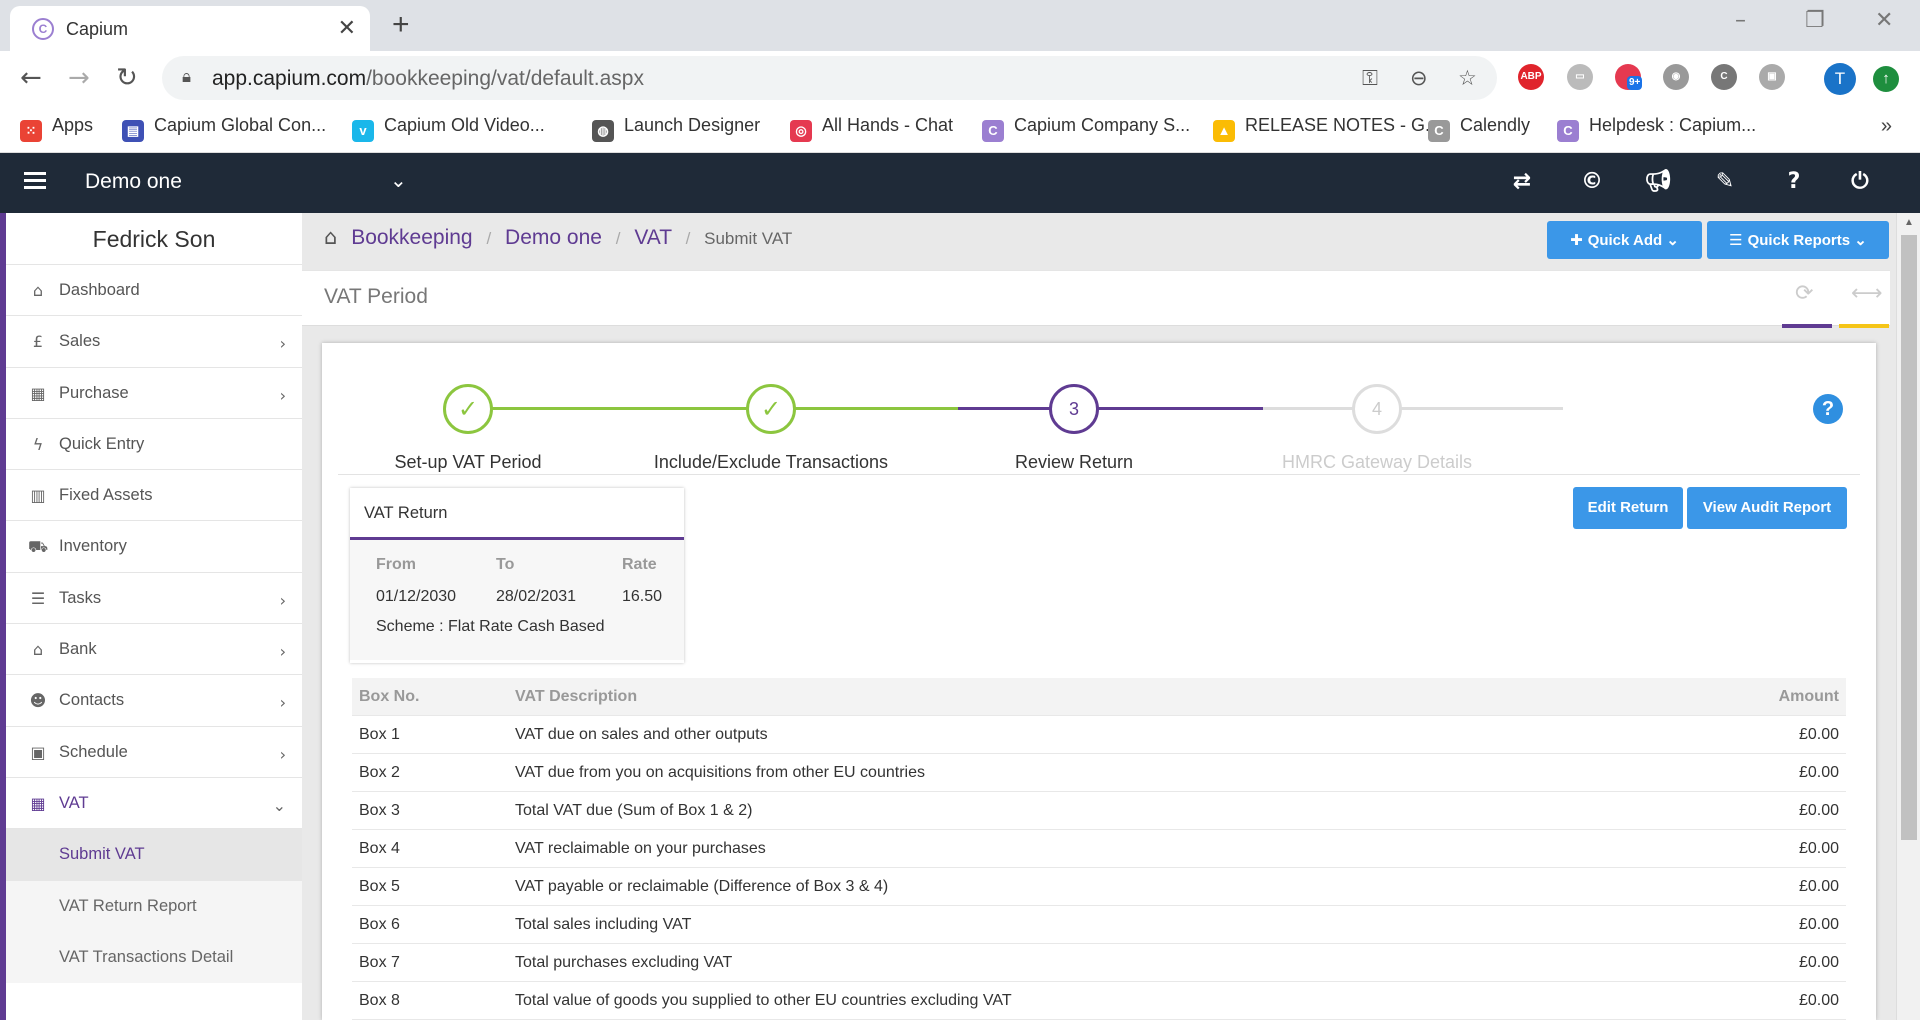  What do you see at coordinates (1740, 20) in the screenshot?
I see `minimize-icon: –` at bounding box center [1740, 20].